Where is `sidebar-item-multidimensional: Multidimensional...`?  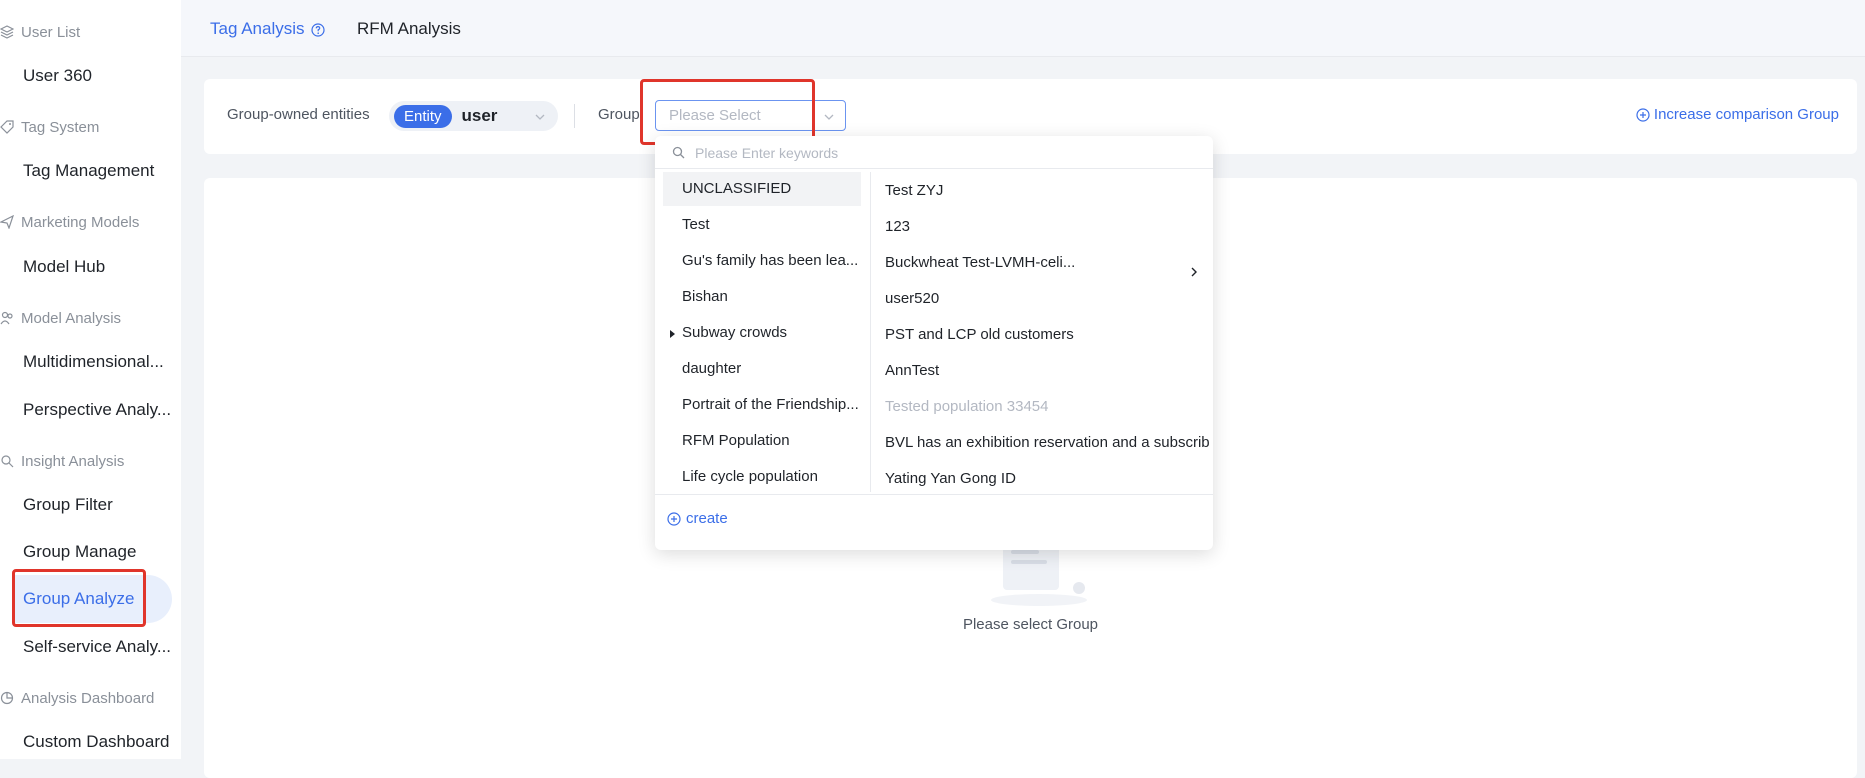 sidebar-item-multidimensional: Multidimensional... is located at coordinates (99, 362).